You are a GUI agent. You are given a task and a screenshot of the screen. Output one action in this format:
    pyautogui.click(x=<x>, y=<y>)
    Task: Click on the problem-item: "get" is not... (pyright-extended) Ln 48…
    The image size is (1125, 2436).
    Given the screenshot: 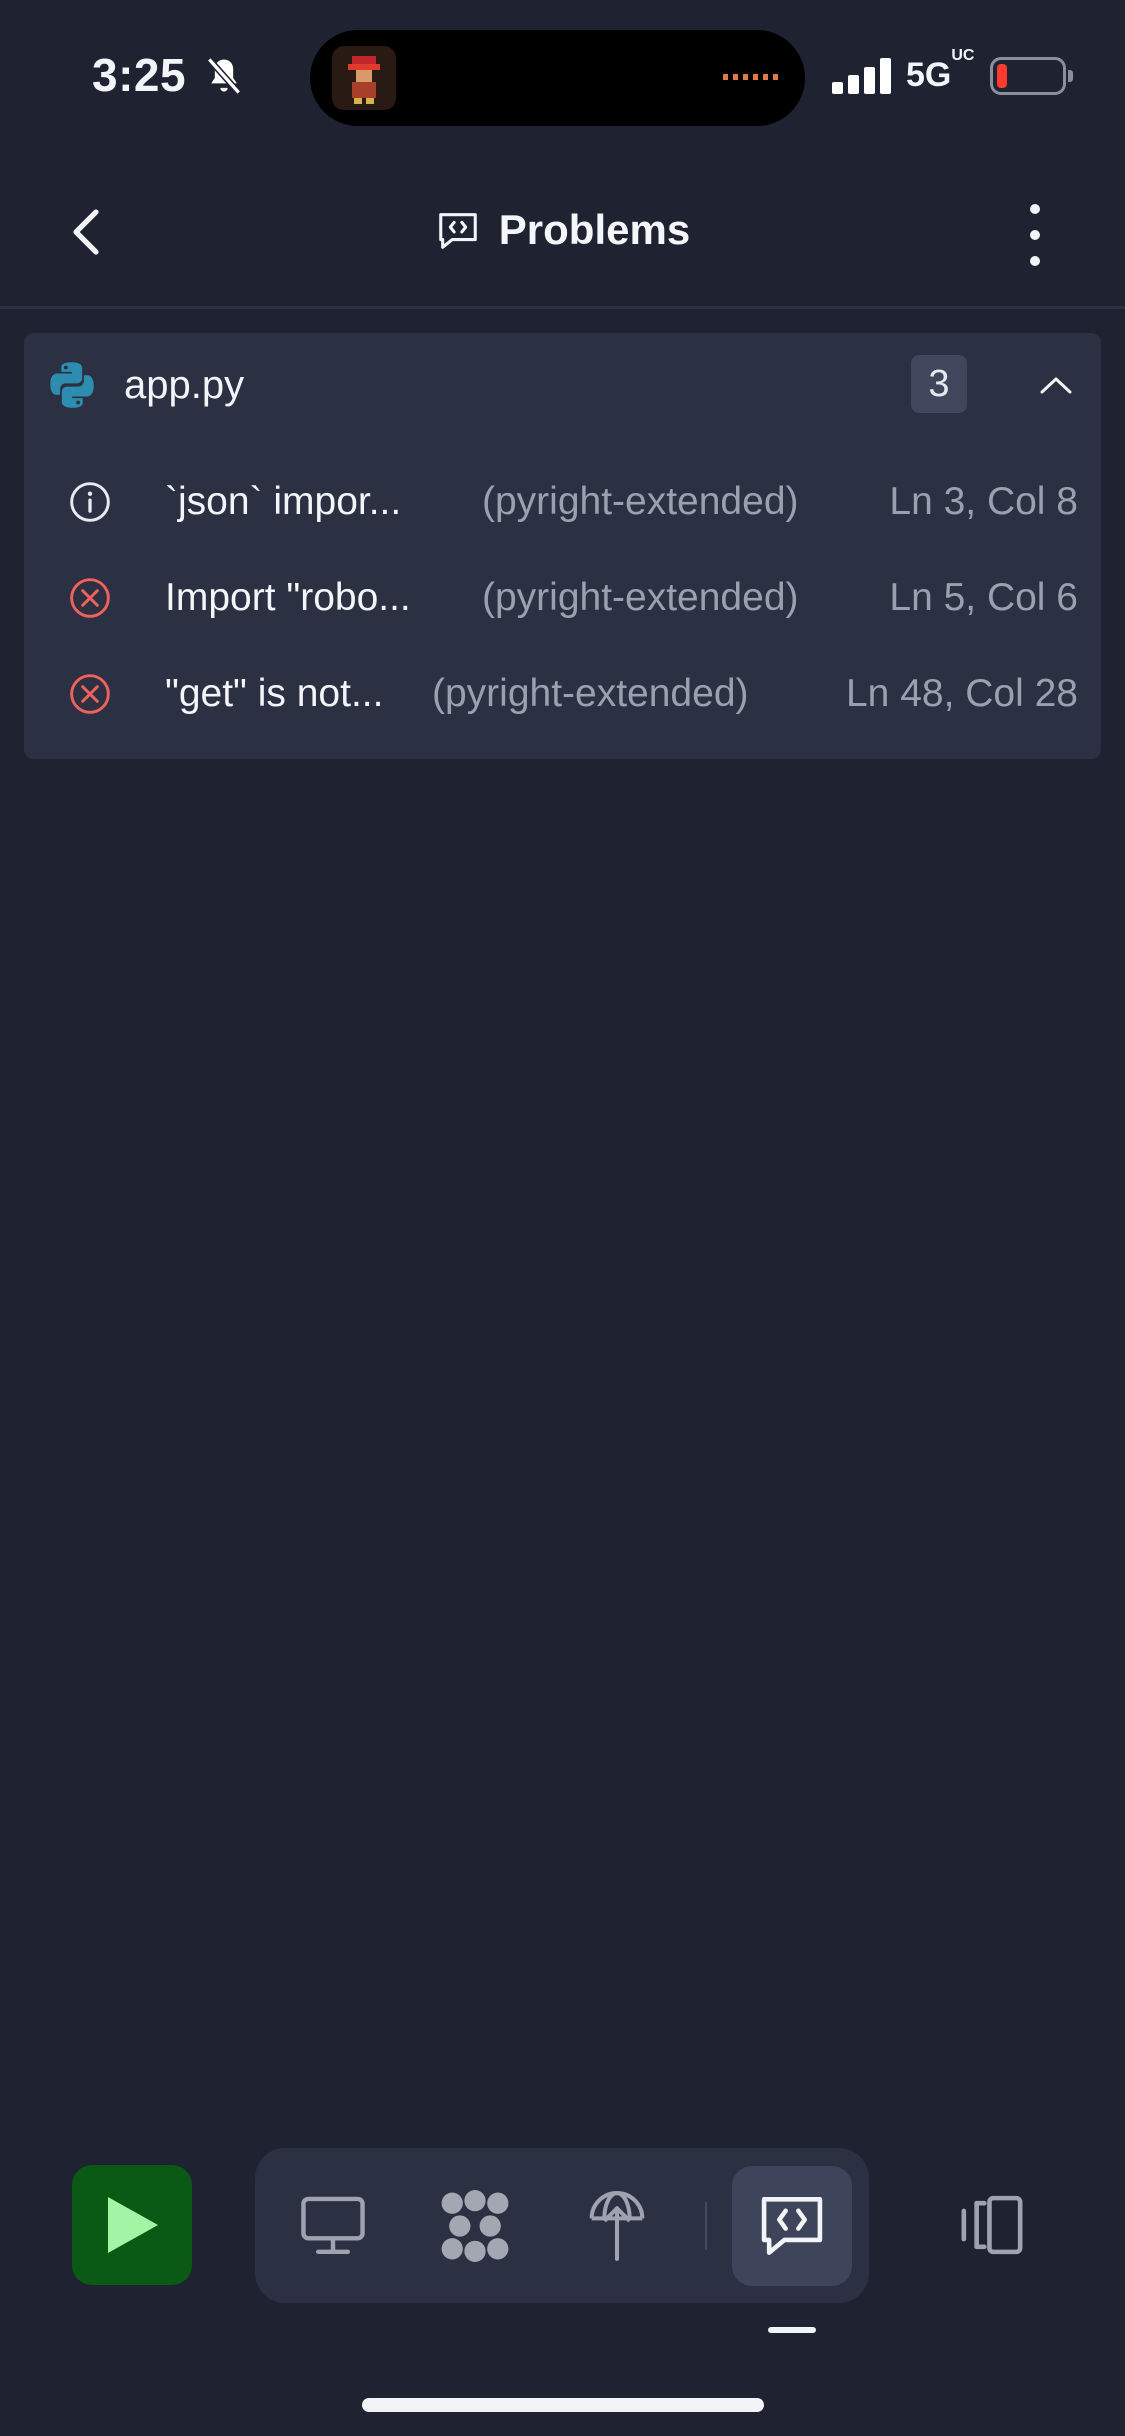 What is the action you would take?
    pyautogui.click(x=562, y=694)
    